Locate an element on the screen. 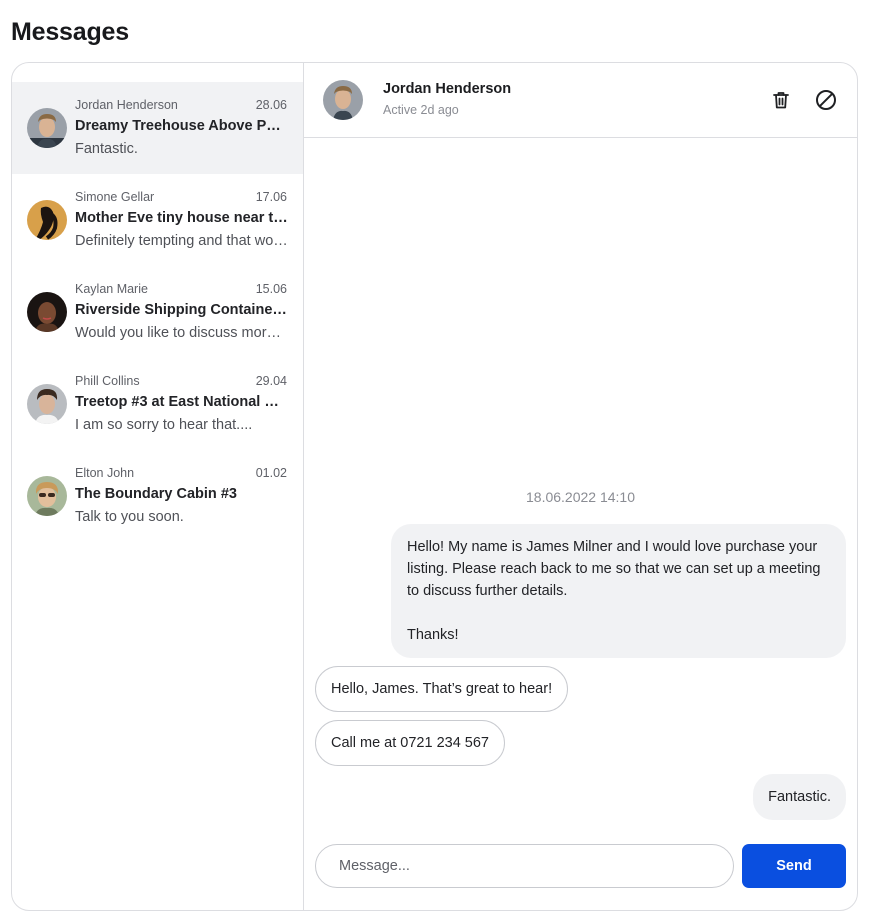  message-date: 17.06 is located at coordinates (271, 197).